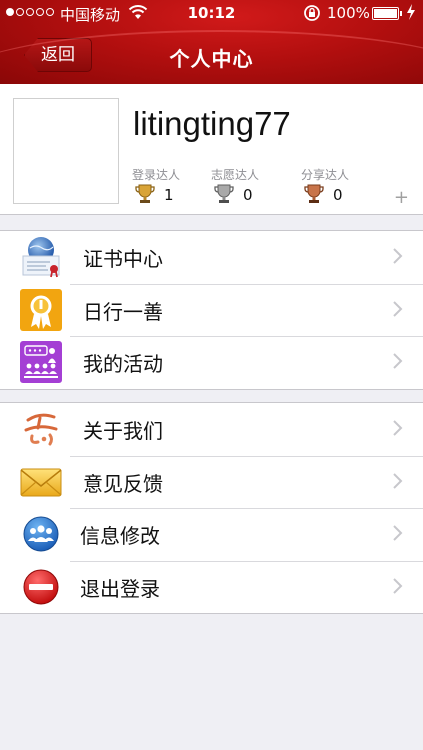 This screenshot has width=423, height=750. I want to click on battery-icon, so click(387, 13).